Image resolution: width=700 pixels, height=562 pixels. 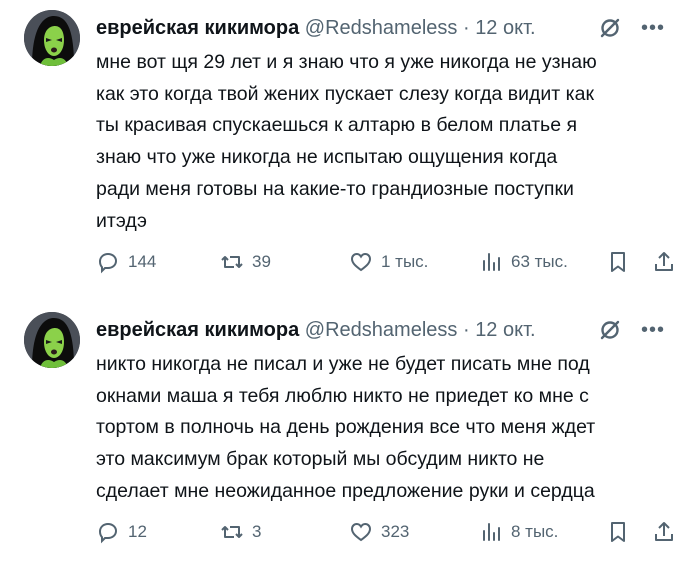 I want to click on retweet-count: 3, so click(x=257, y=531).